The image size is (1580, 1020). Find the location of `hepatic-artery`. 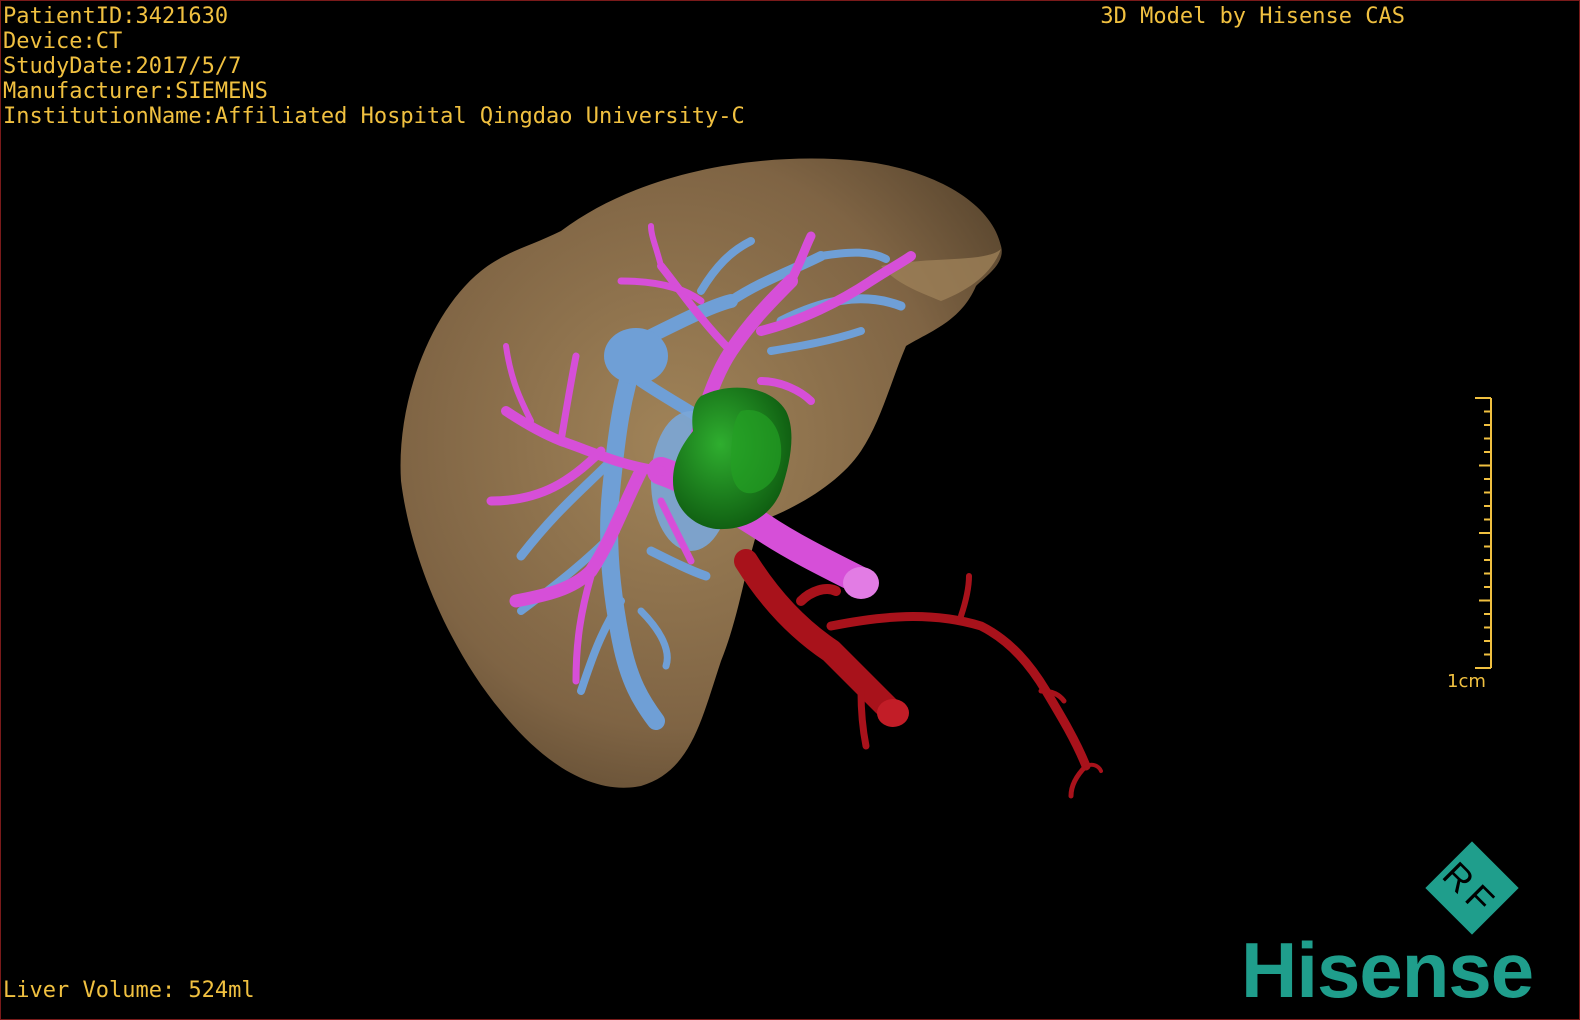

hepatic-artery is located at coordinates (918, 674).